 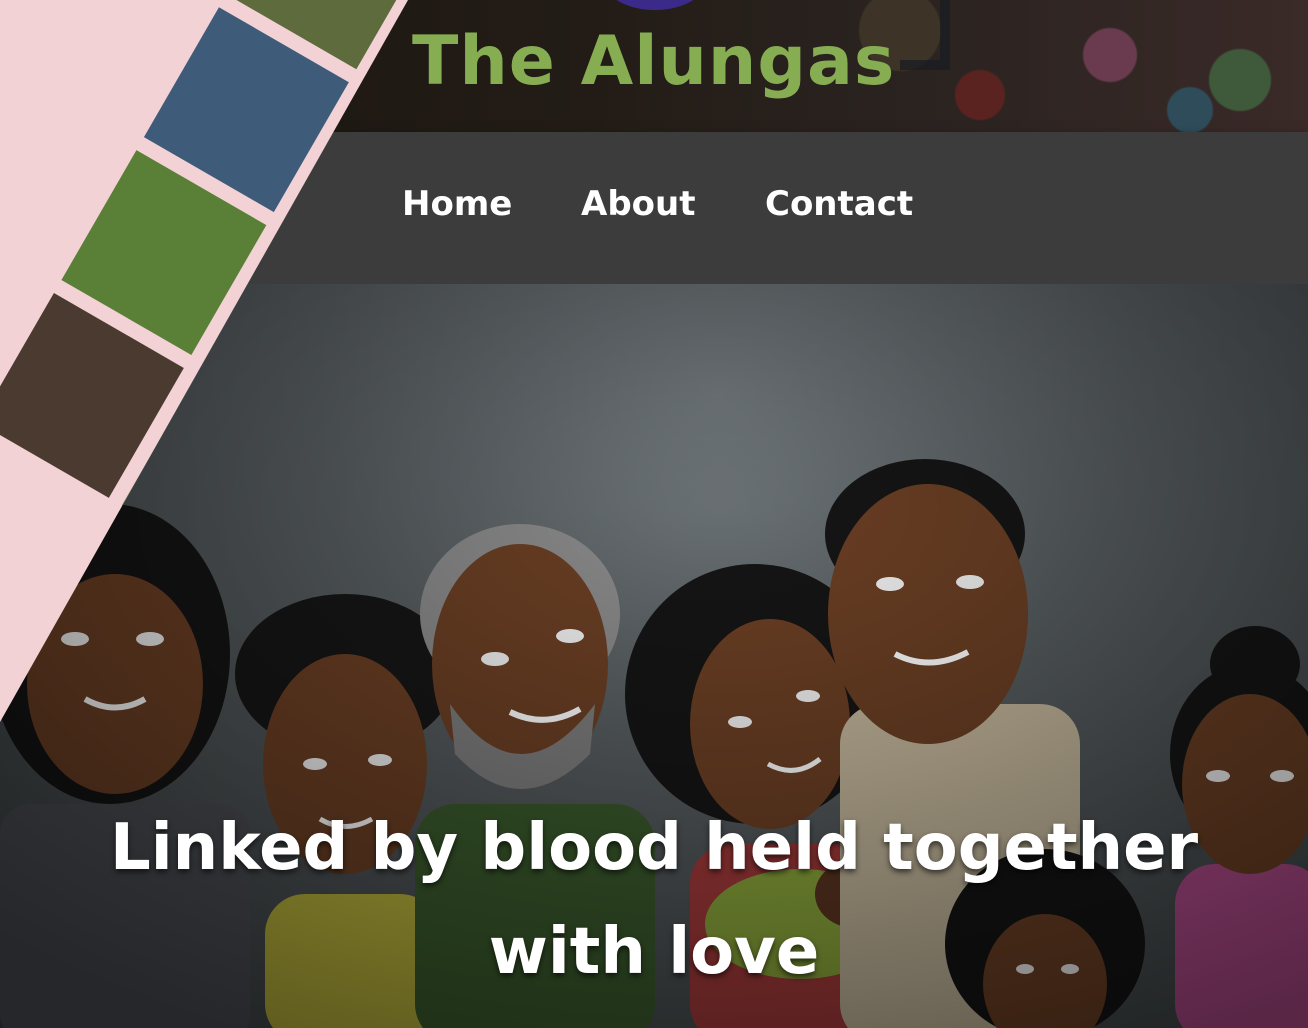 What do you see at coordinates (839, 204) in the screenshot?
I see `nav-link-contact: Contact` at bounding box center [839, 204].